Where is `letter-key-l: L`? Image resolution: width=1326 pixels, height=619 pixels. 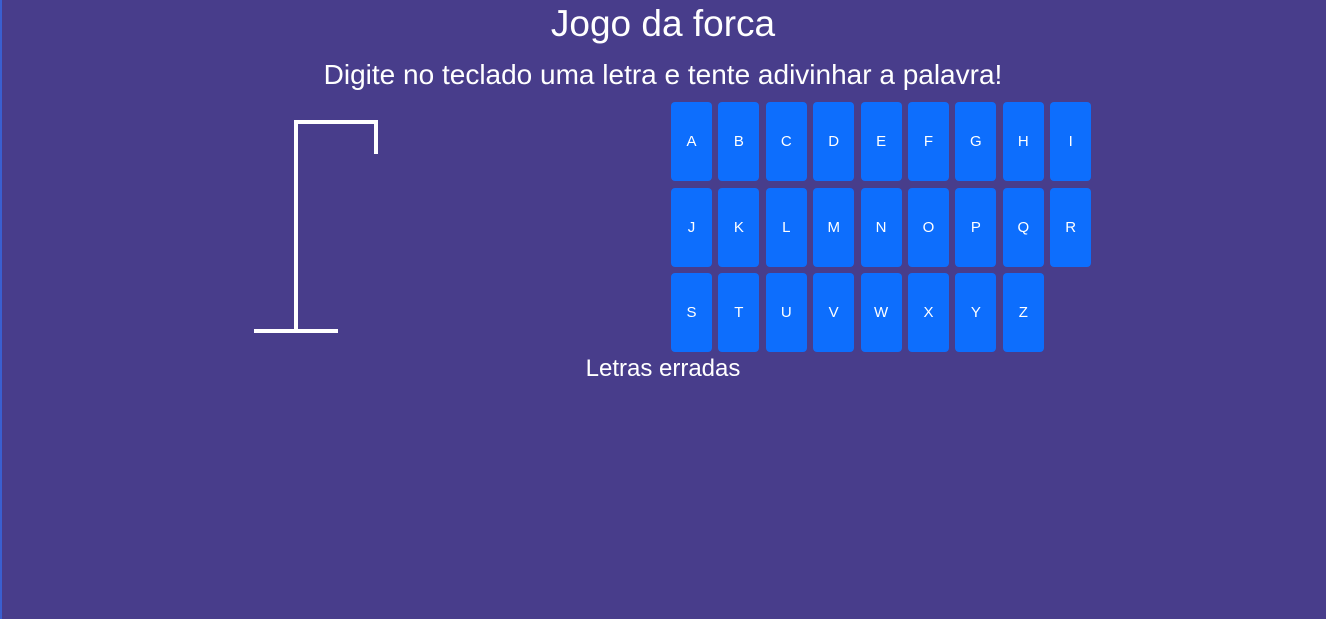 letter-key-l: L is located at coordinates (786, 227).